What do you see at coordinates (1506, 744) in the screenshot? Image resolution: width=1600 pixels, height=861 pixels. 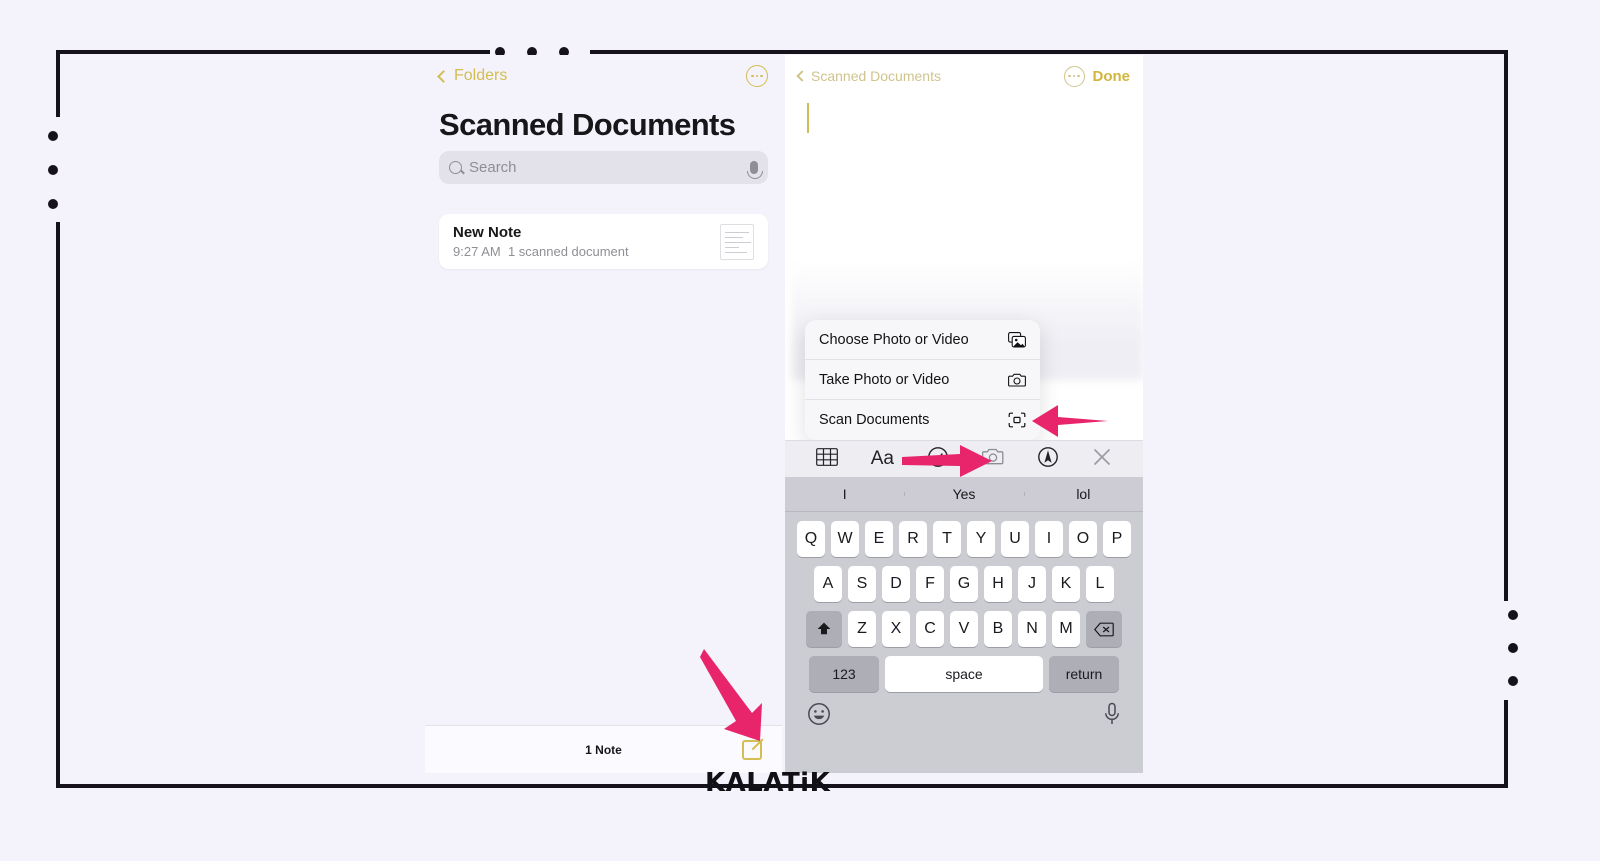 I see `frame-right-lower-segment` at bounding box center [1506, 744].